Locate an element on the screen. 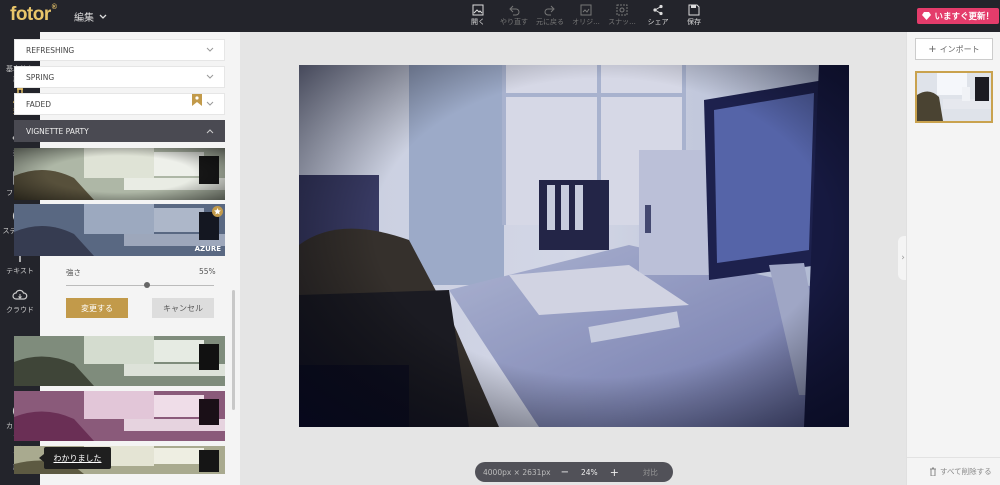 Image resolution: width=1000 pixels, height=485 pixels. got-it-tooltip: わかりました is located at coordinates (75, 458).